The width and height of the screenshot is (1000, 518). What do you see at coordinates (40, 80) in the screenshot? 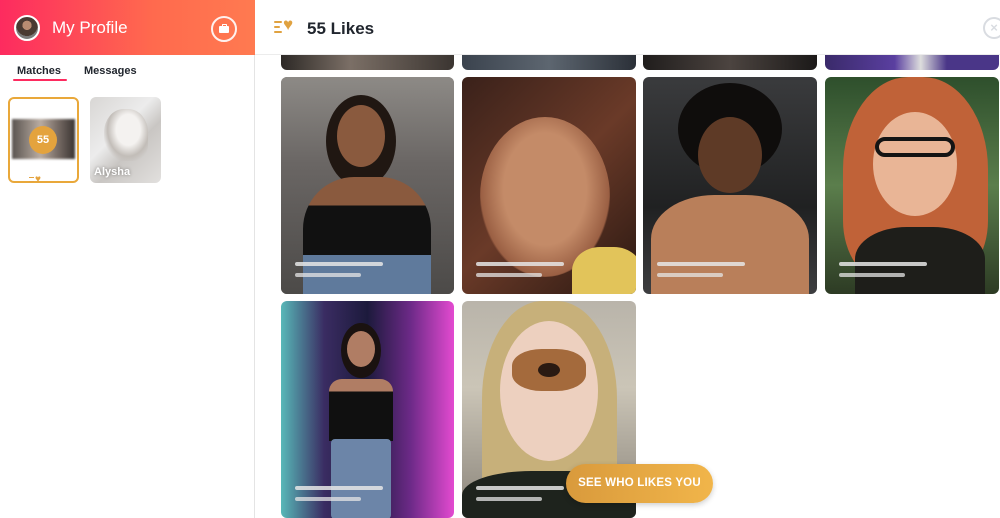
I see `active-tab-indicator` at bounding box center [40, 80].